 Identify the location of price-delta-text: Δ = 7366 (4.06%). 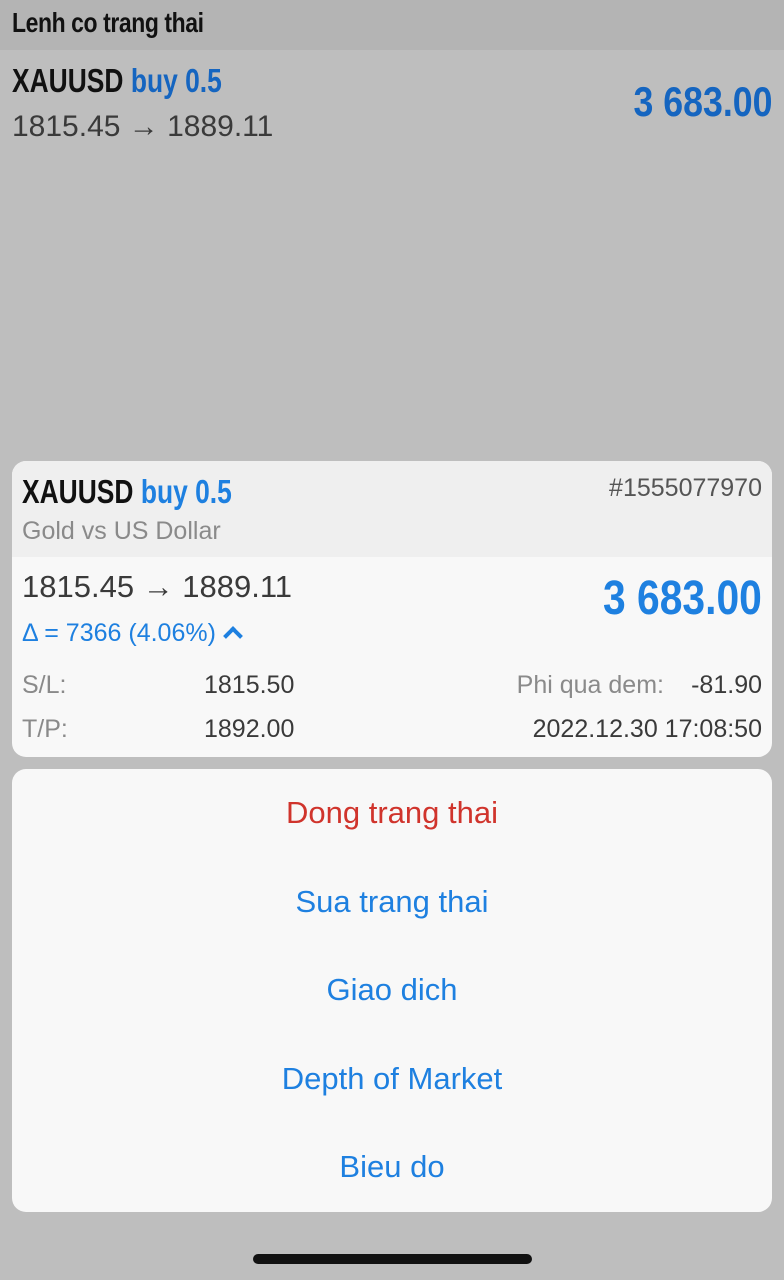
(119, 633).